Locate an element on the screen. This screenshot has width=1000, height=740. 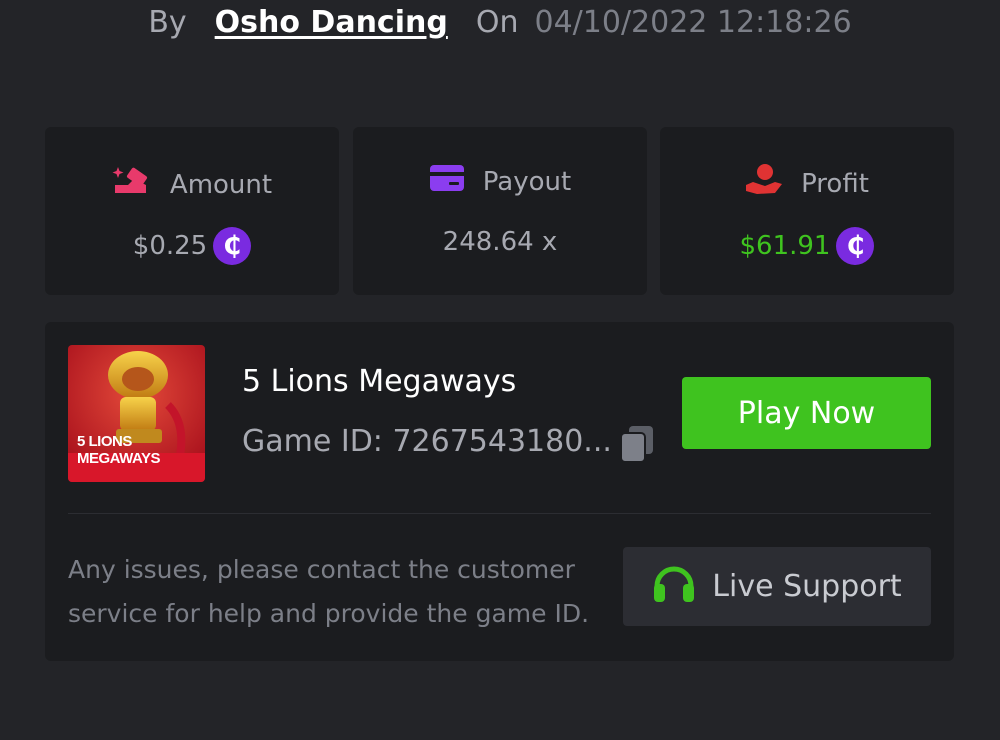
on-label: On is located at coordinates (497, 22).